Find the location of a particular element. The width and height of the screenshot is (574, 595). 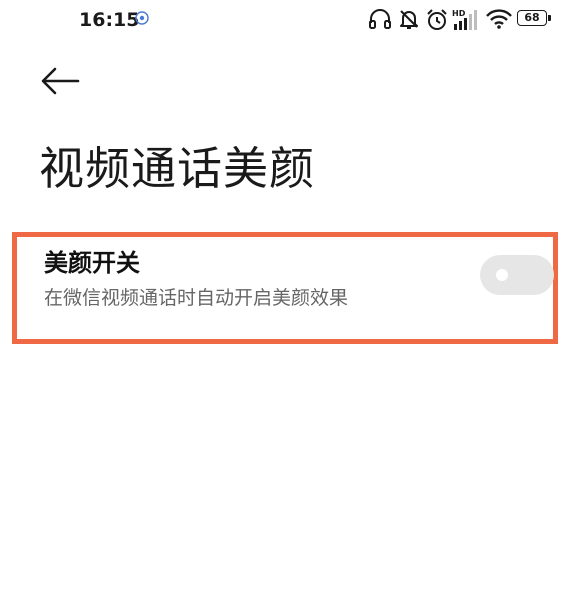

page-title: 视频通话美颜 is located at coordinates (177, 168).